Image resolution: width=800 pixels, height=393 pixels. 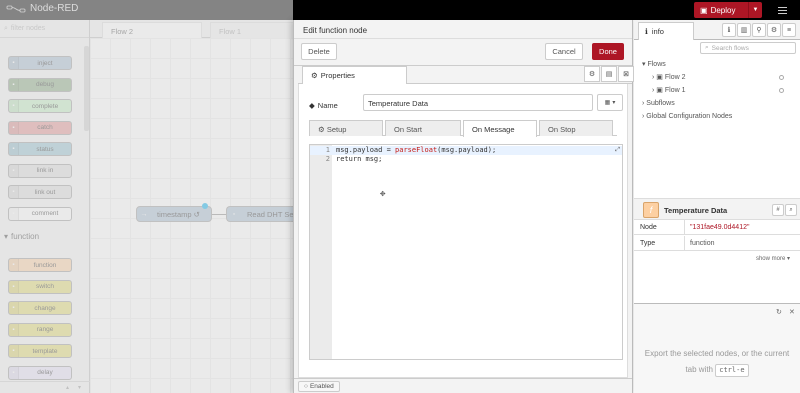 What do you see at coordinates (717, 90) in the screenshot?
I see `tree-flow-item: › ▣ Flow 1` at bounding box center [717, 90].